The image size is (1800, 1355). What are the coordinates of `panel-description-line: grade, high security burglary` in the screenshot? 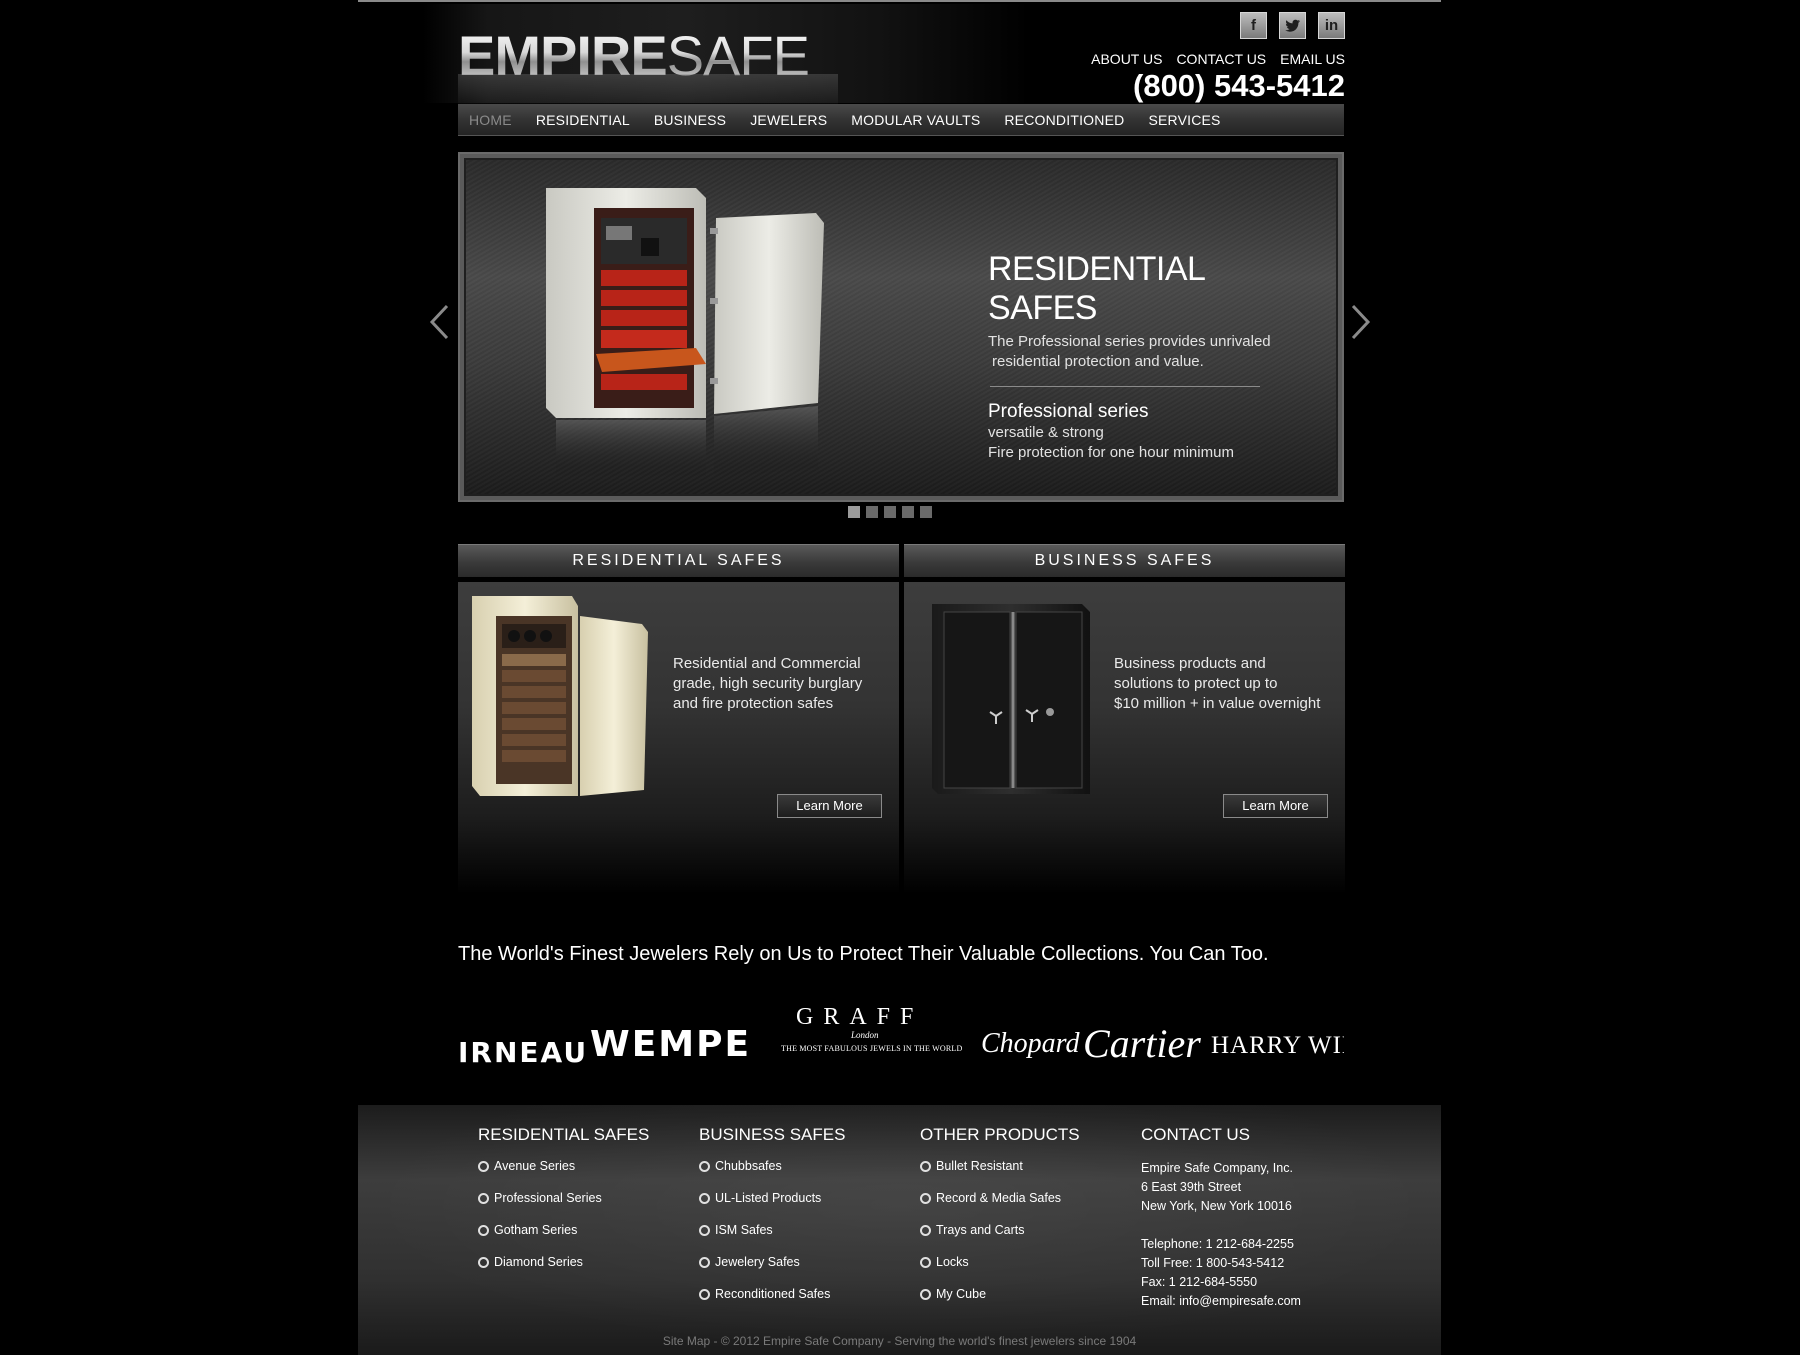 It's located at (768, 683).